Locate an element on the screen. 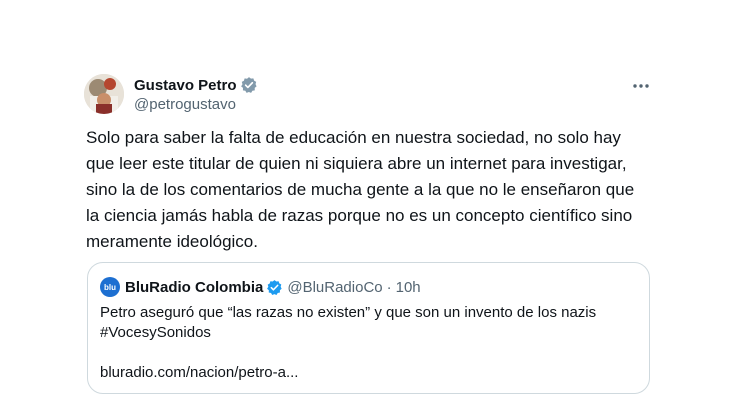 The width and height of the screenshot is (738, 412). author-avatar is located at coordinates (104, 94).